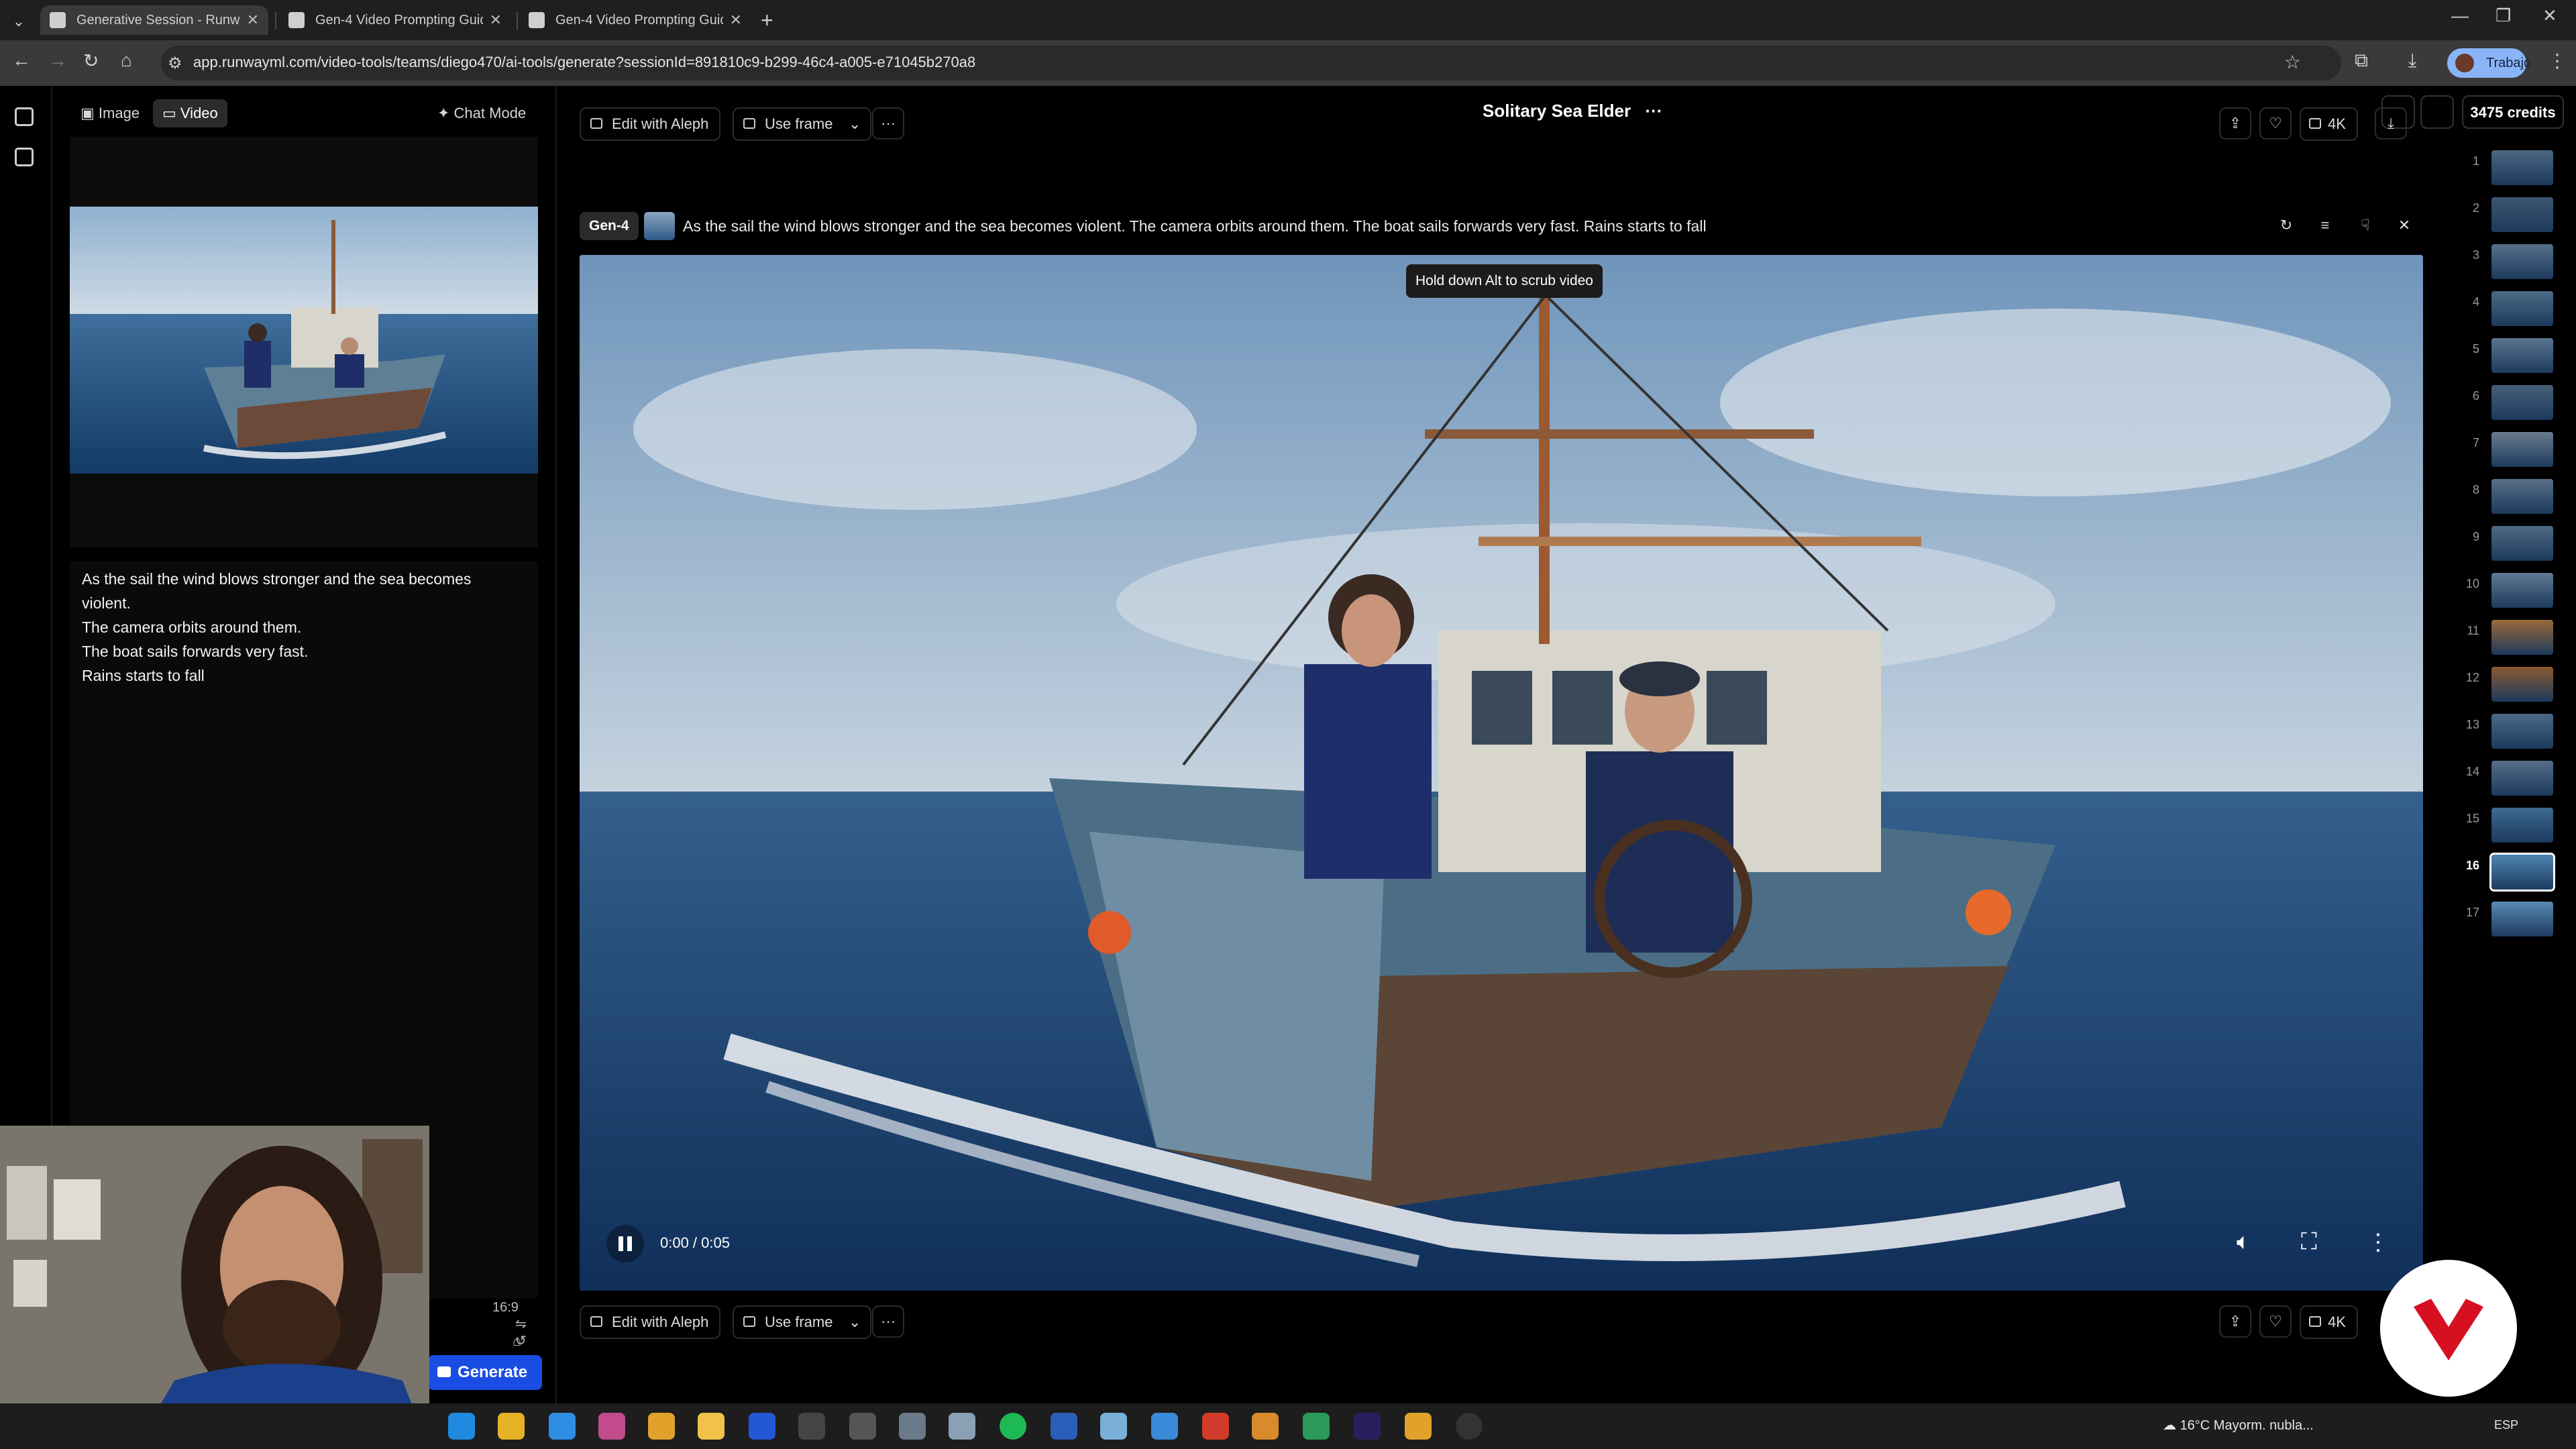 This screenshot has height=1449, width=2576. I want to click on history-item: 12, so click(2507, 685).